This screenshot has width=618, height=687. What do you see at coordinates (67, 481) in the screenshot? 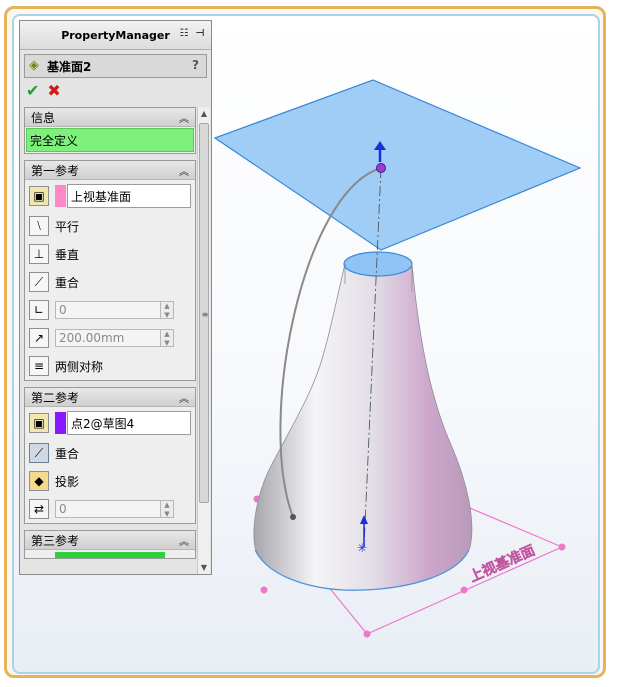
I see `project-label: 投影` at bounding box center [67, 481].